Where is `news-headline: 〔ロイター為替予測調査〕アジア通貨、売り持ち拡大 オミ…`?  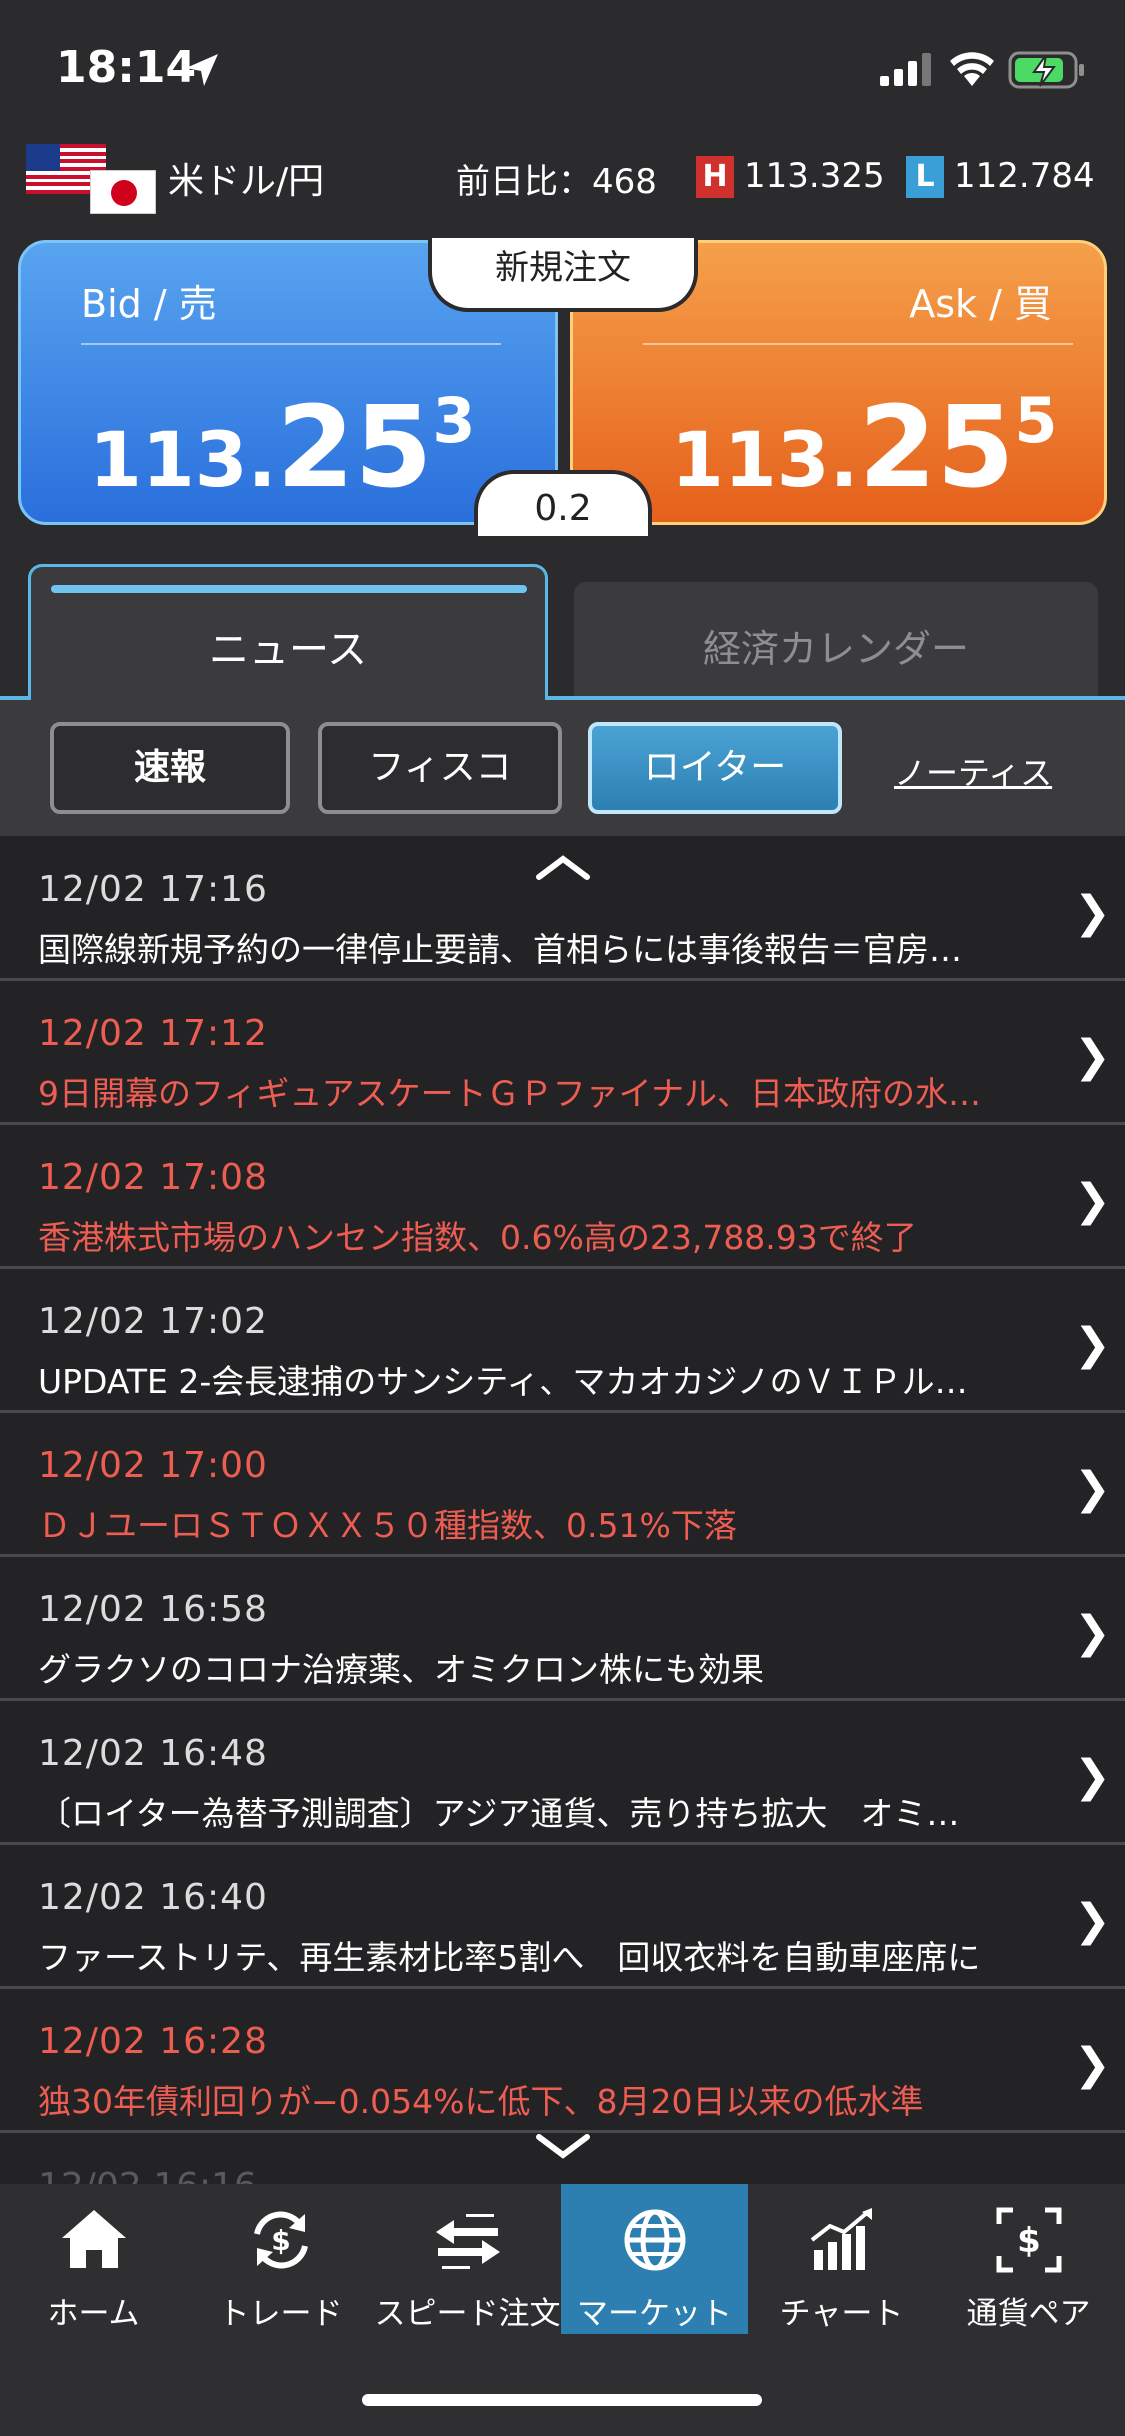 news-headline: 〔ロイター為替予測調査〕アジア通貨、売り持ち拡大 オミ… is located at coordinates (499, 1813).